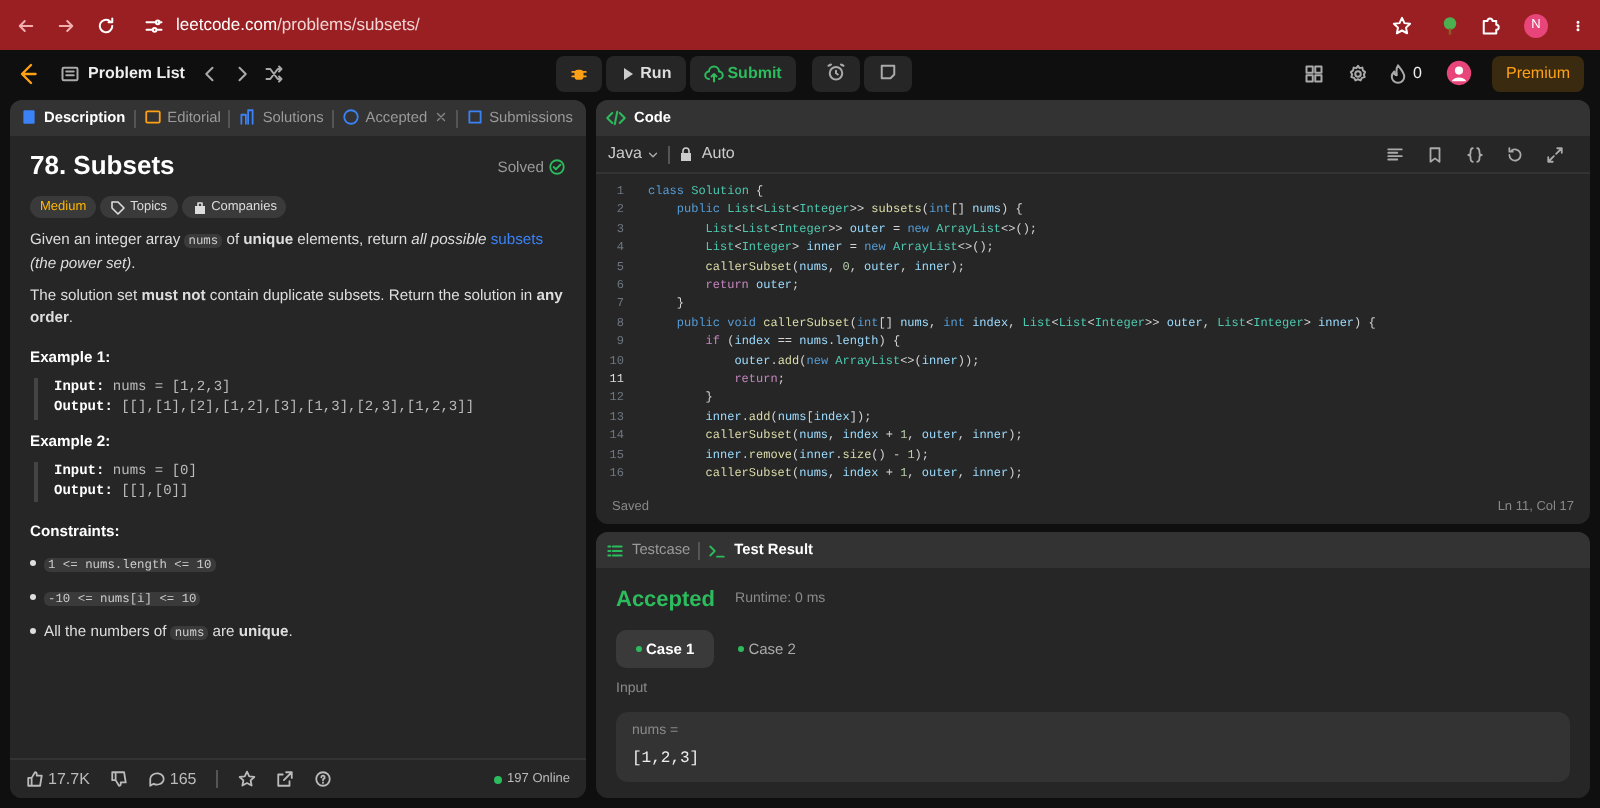 Image resolution: width=1600 pixels, height=808 pixels. I want to click on caret-icon, so click(652, 154).